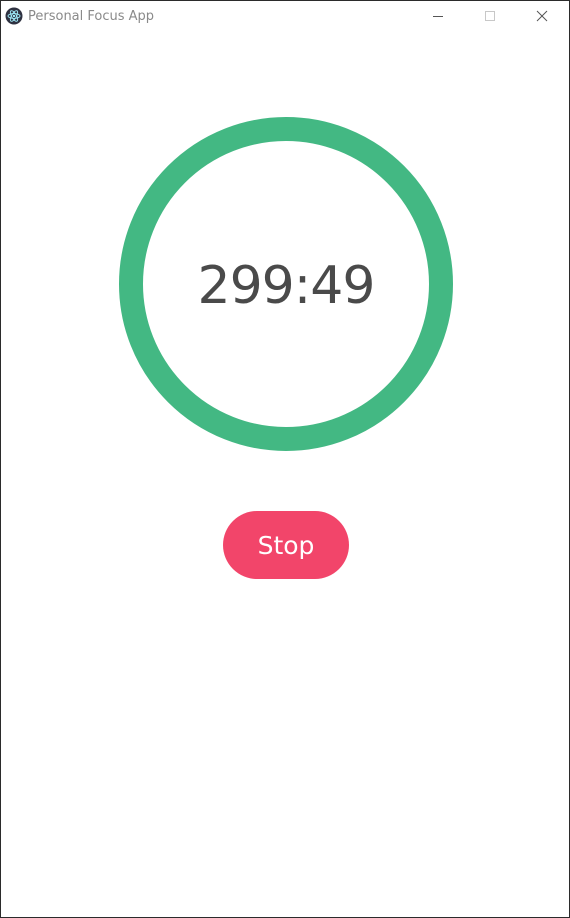 Image resolution: width=570 pixels, height=918 pixels. Describe the element at coordinates (14, 16) in the screenshot. I see `electron-atom-icon` at that location.